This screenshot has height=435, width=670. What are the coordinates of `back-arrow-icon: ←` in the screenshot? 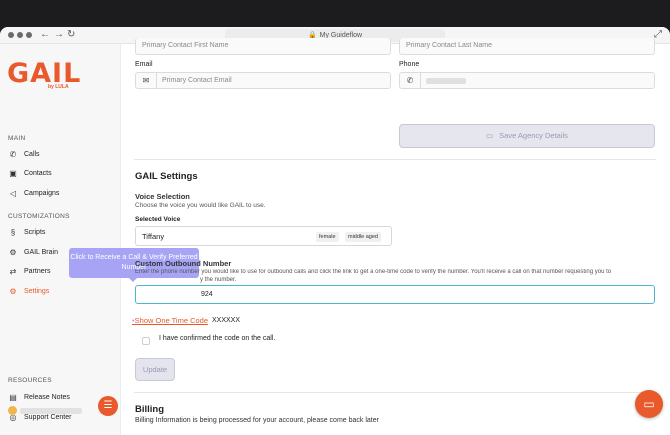 It's located at (45, 35).